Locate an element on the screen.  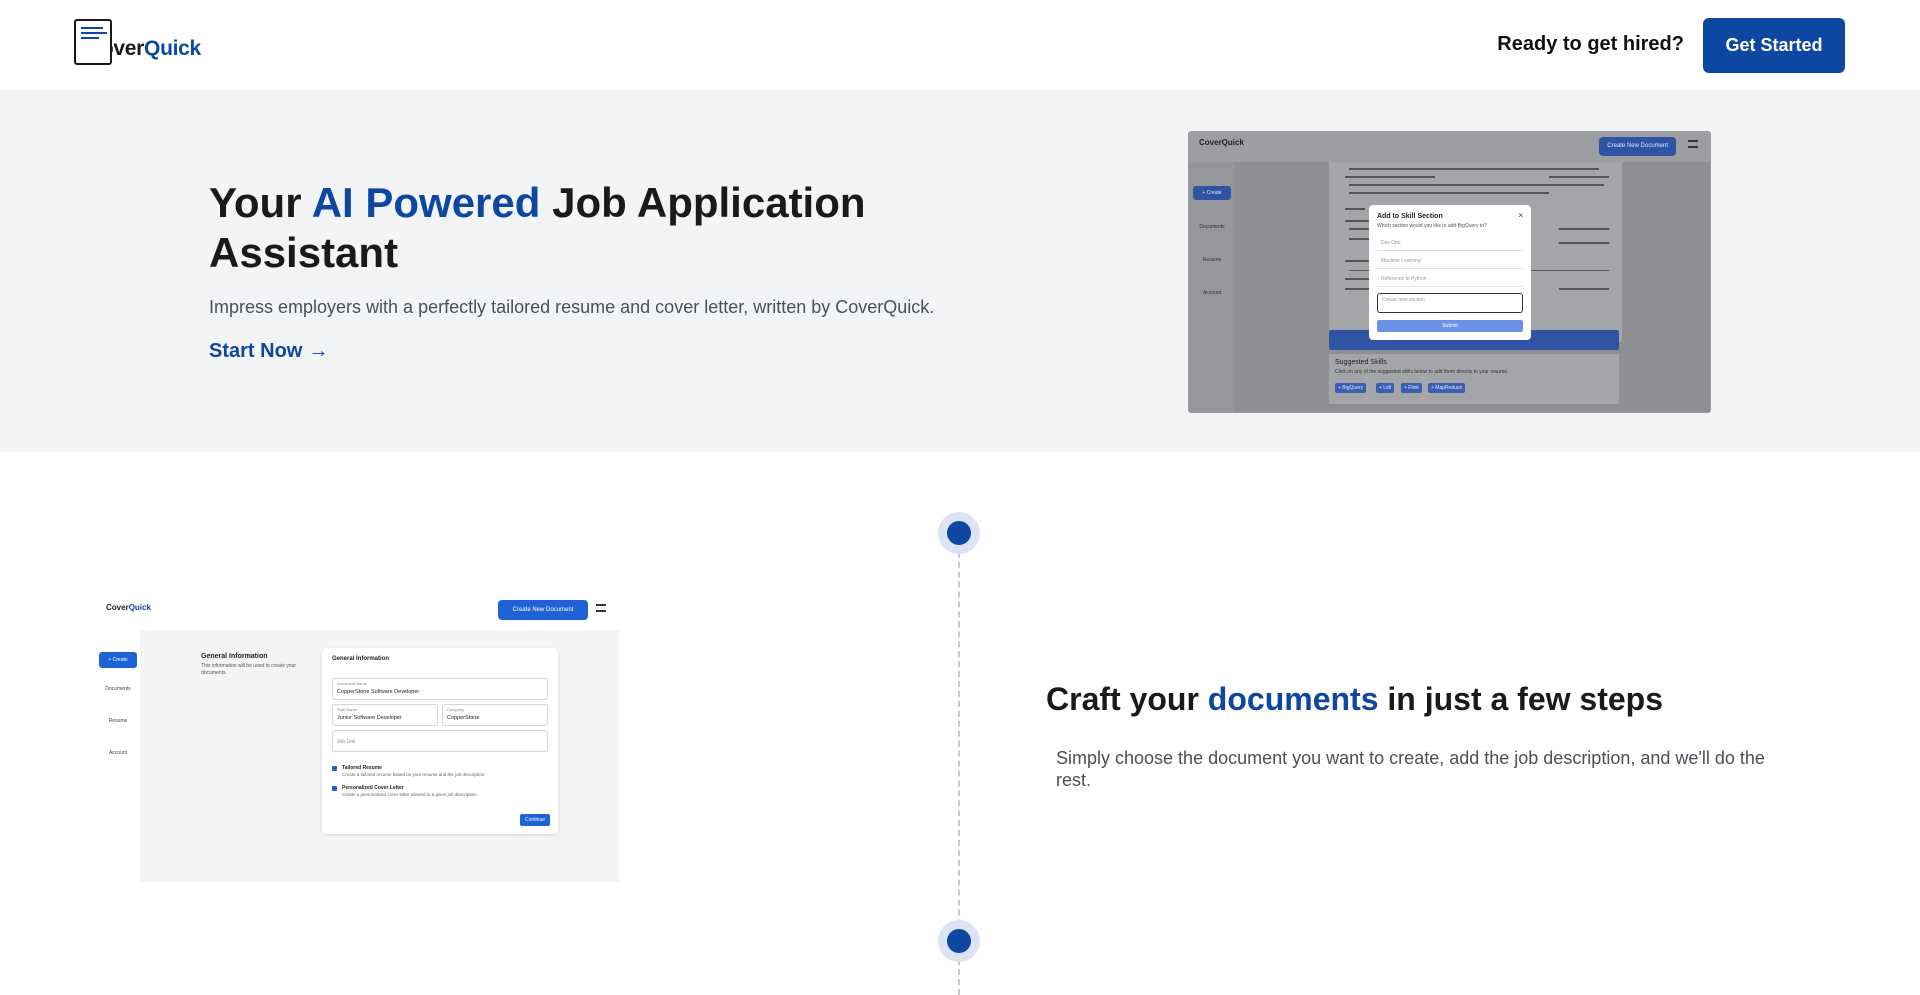
role-name-field: Role Name Junior Software Developer is located at coordinates (385, 715).